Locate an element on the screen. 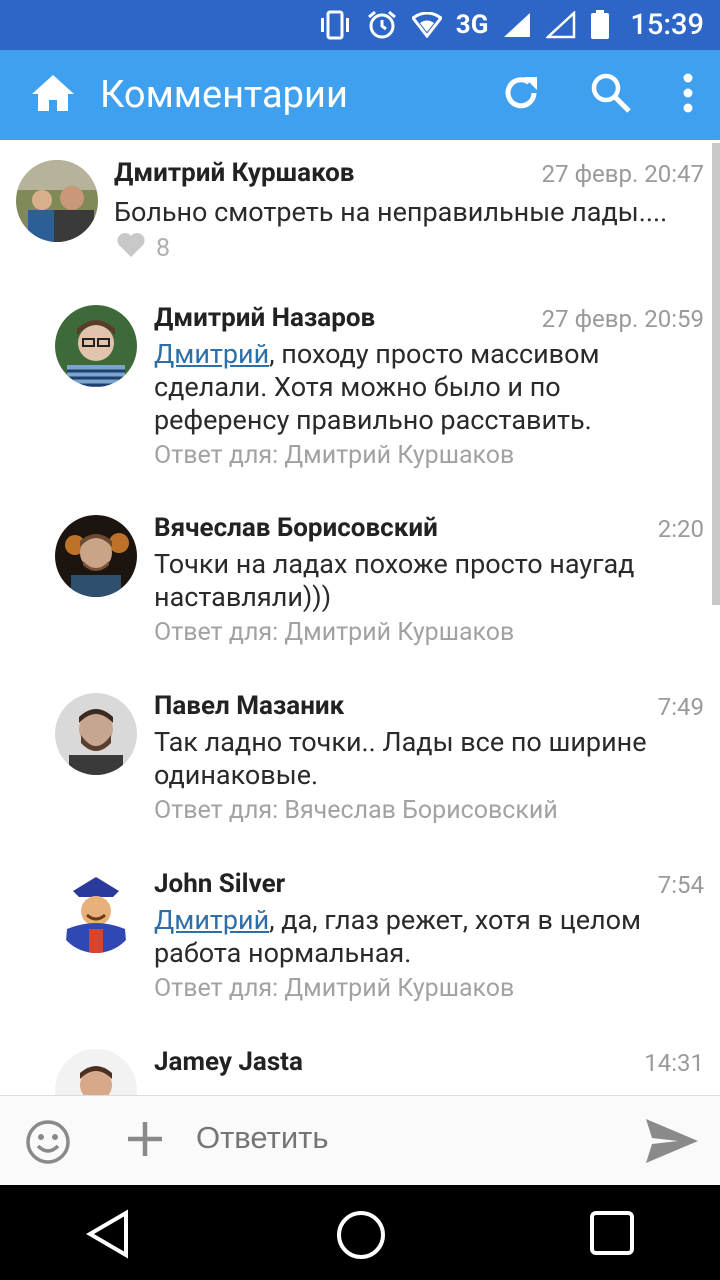 The image size is (720, 1280). attach-plus-icon is located at coordinates (145, 1141).